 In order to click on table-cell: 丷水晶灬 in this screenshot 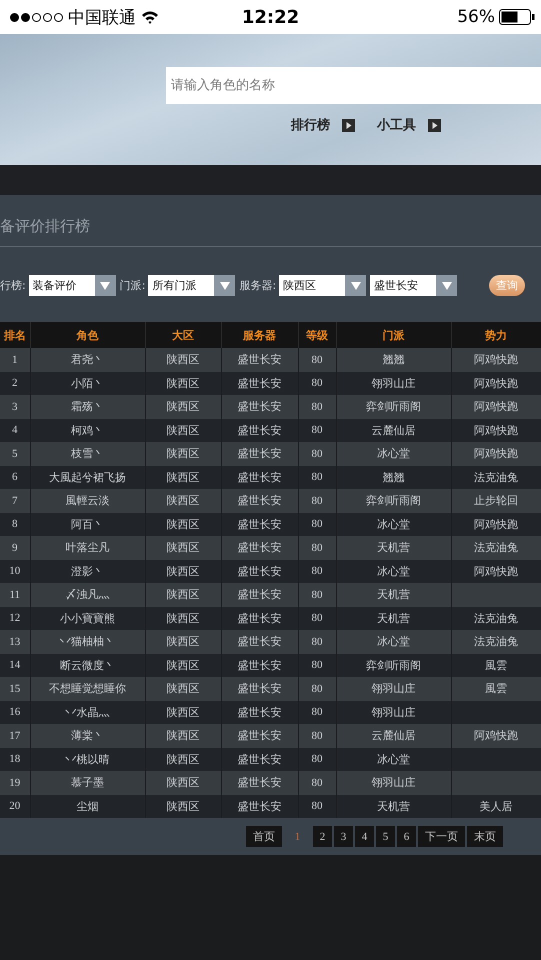, I will do `click(88, 712)`.